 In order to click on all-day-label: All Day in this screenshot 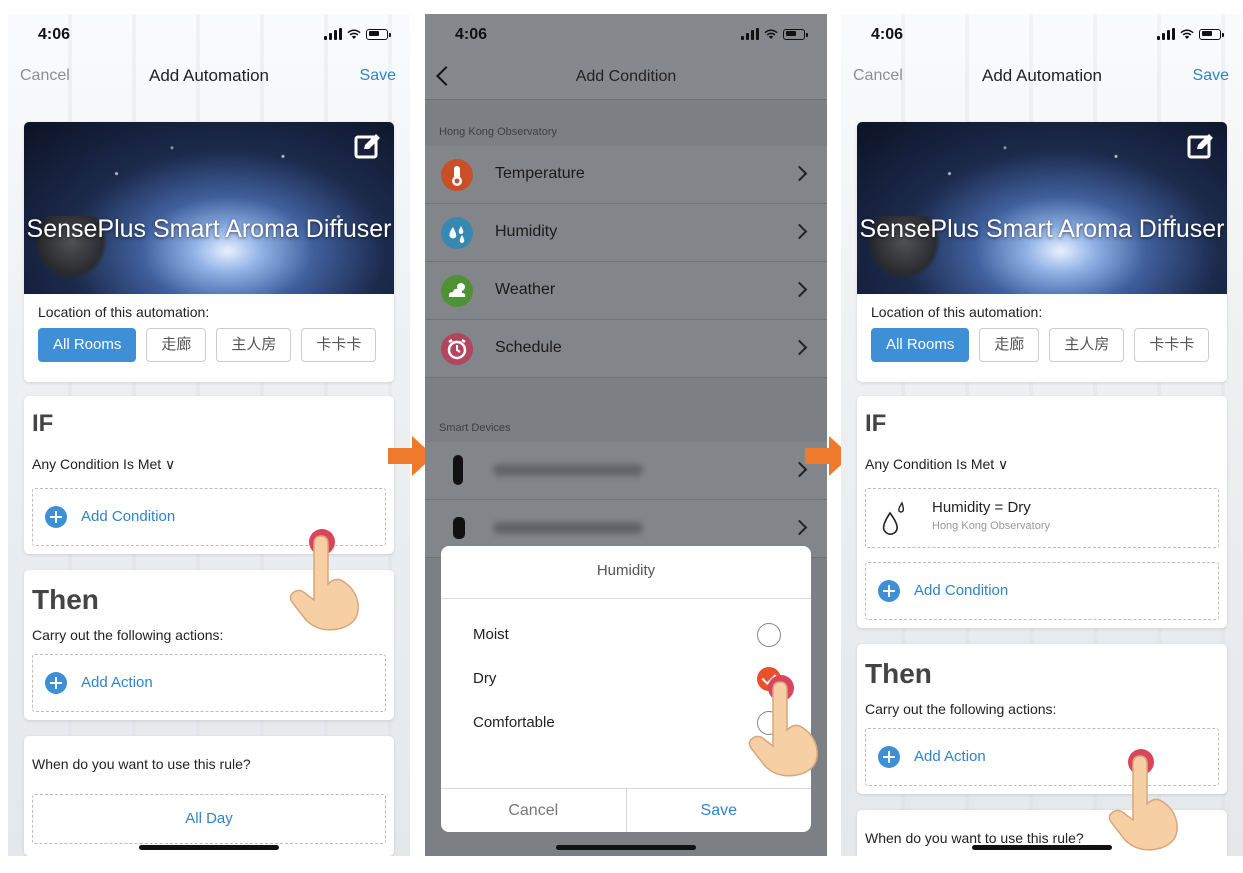, I will do `click(209, 818)`.